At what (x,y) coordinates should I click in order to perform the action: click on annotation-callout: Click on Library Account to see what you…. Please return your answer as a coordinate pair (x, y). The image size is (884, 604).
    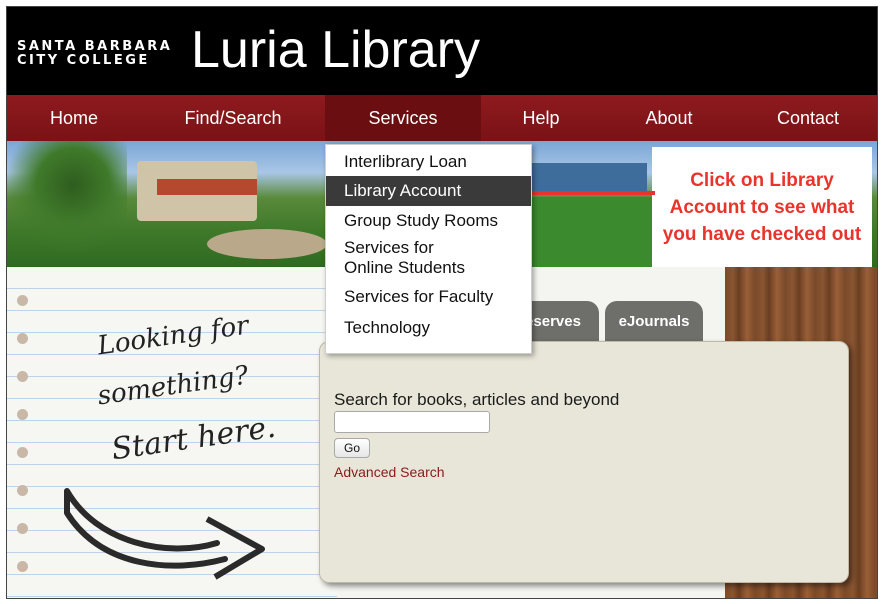
    Looking at the image, I should click on (762, 207).